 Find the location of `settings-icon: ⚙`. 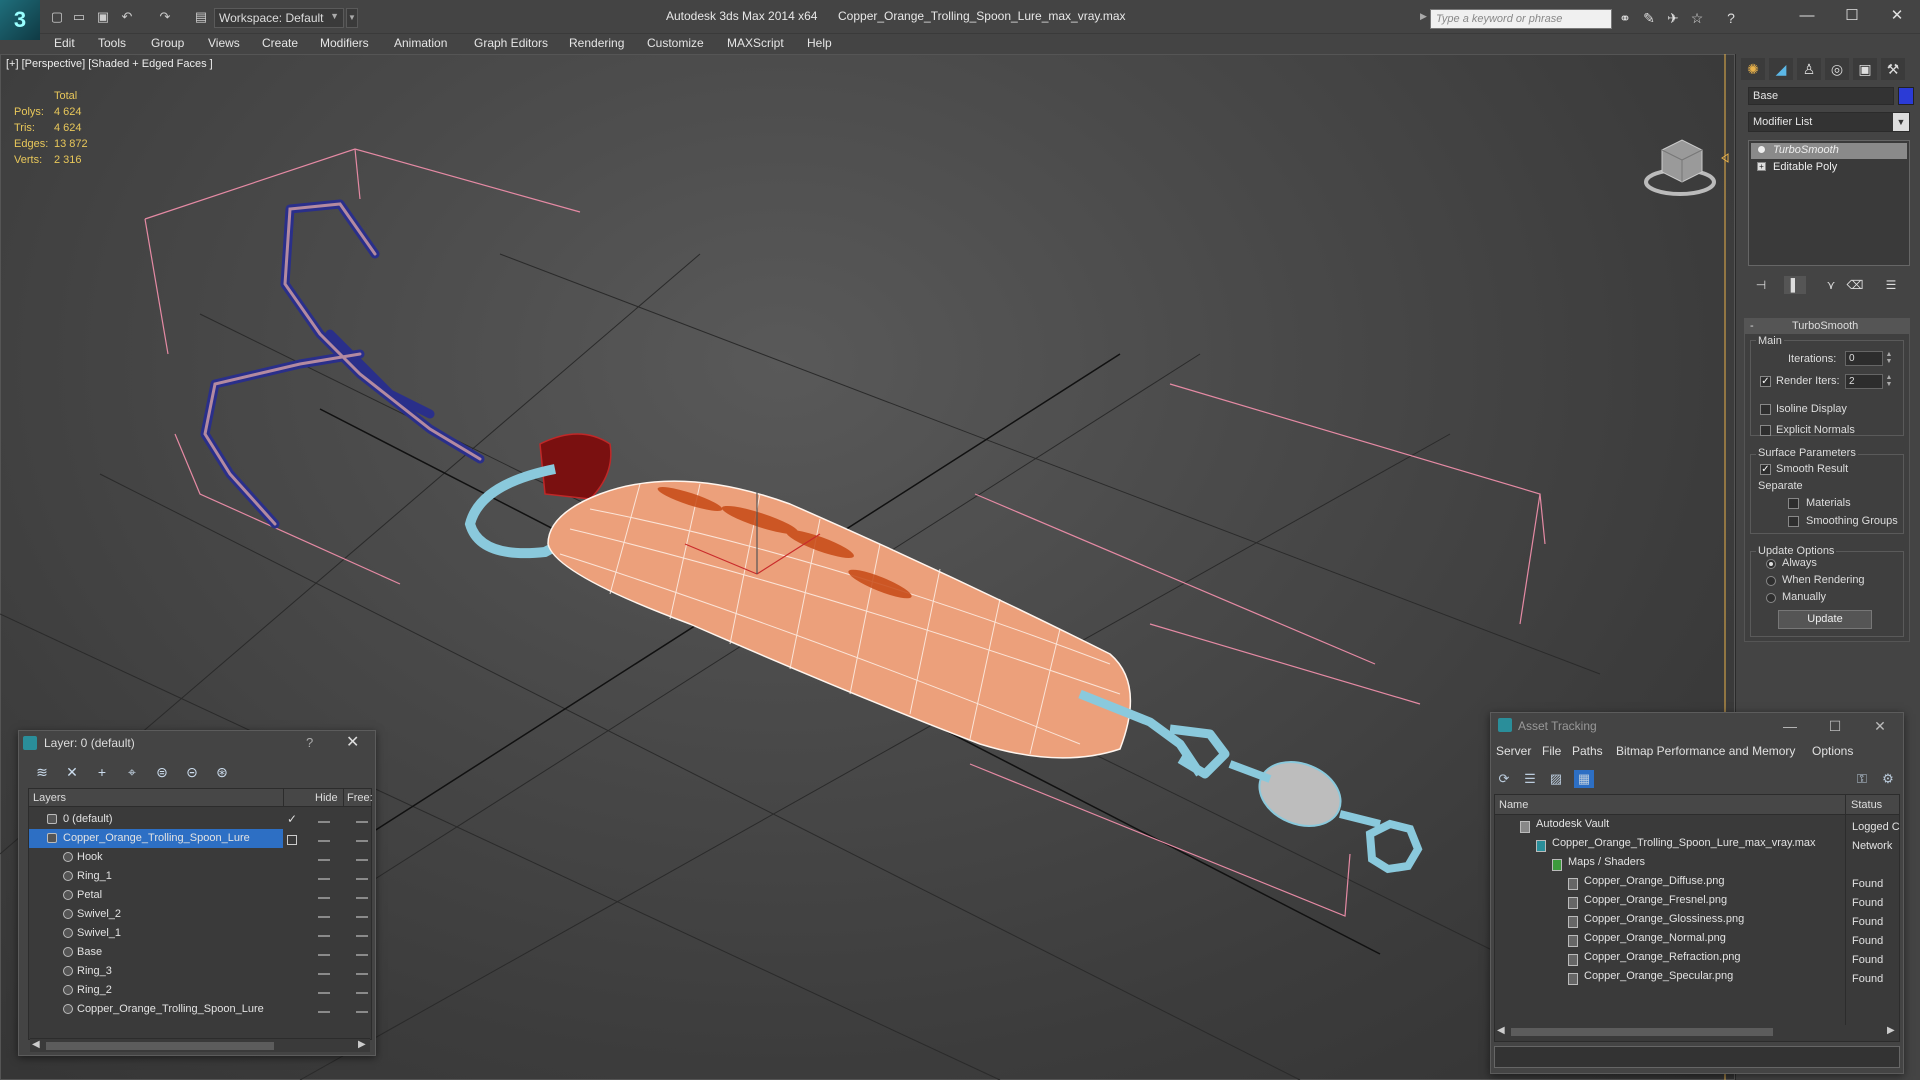

settings-icon: ⚙ is located at coordinates (1888, 779).